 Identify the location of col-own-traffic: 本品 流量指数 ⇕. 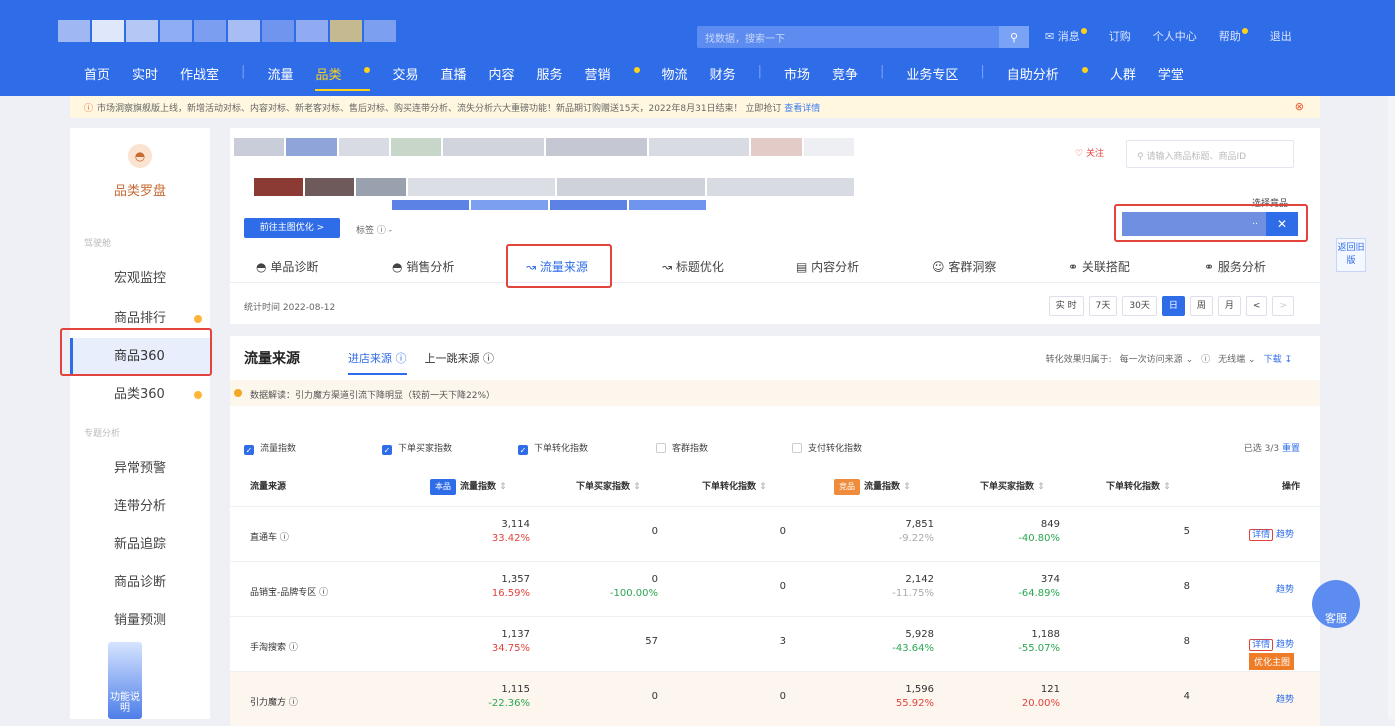
(468, 487).